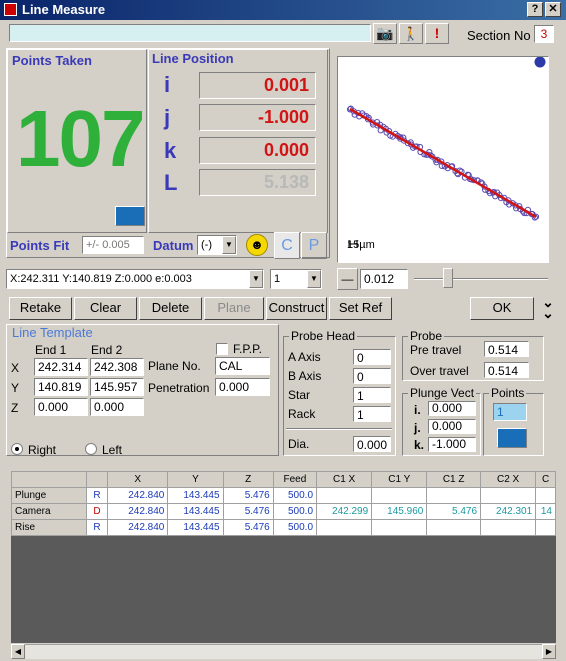 The height and width of the screenshot is (661, 566). I want to click on z1-input: 0.000, so click(61, 407).